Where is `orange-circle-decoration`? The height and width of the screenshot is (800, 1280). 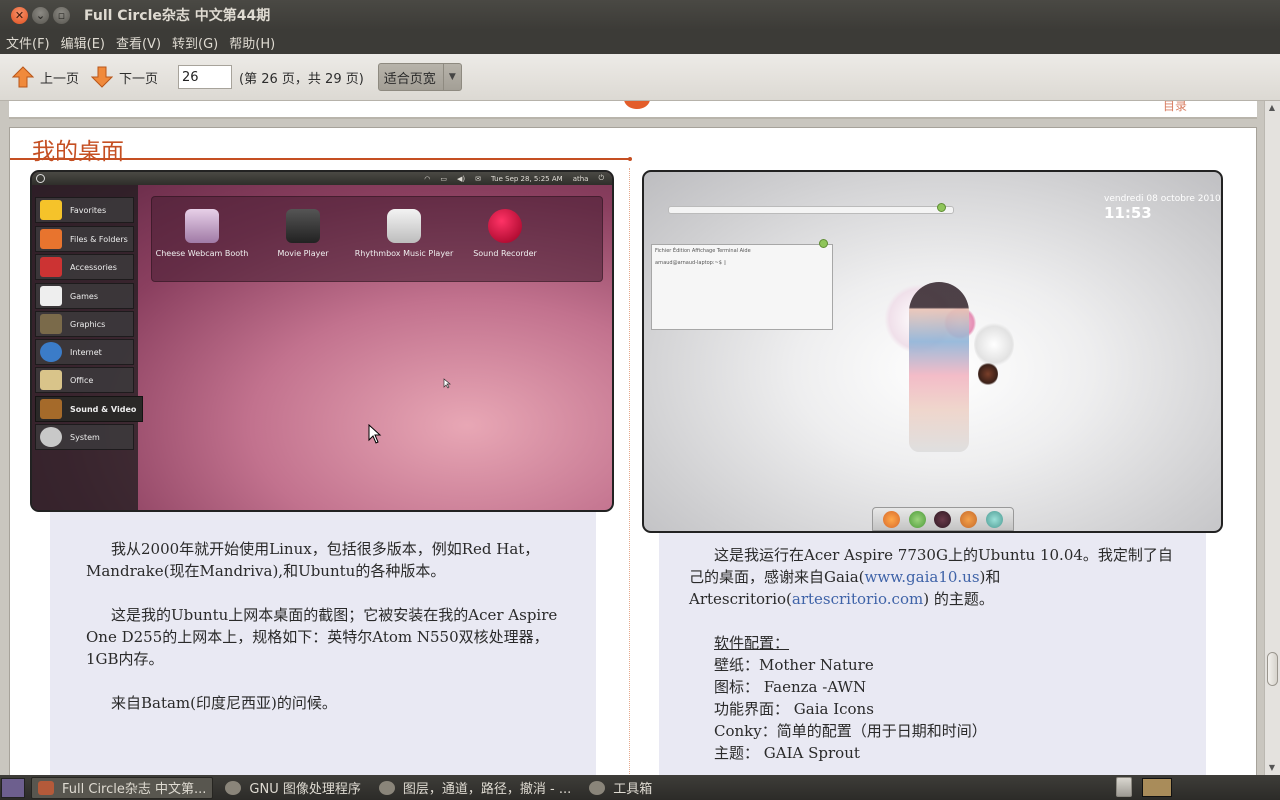
orange-circle-decoration is located at coordinates (637, 105).